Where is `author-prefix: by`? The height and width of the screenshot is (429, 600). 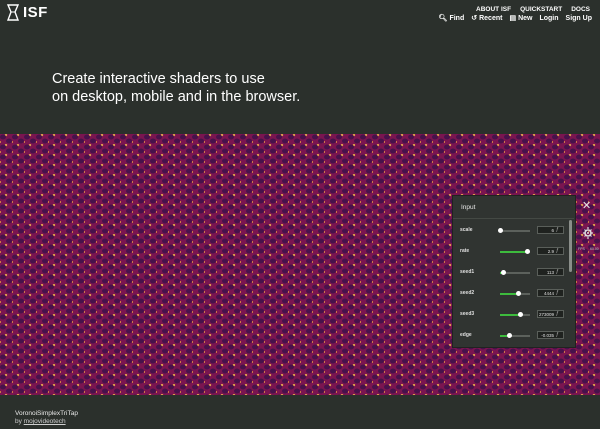
author-prefix: by is located at coordinates (19, 421).